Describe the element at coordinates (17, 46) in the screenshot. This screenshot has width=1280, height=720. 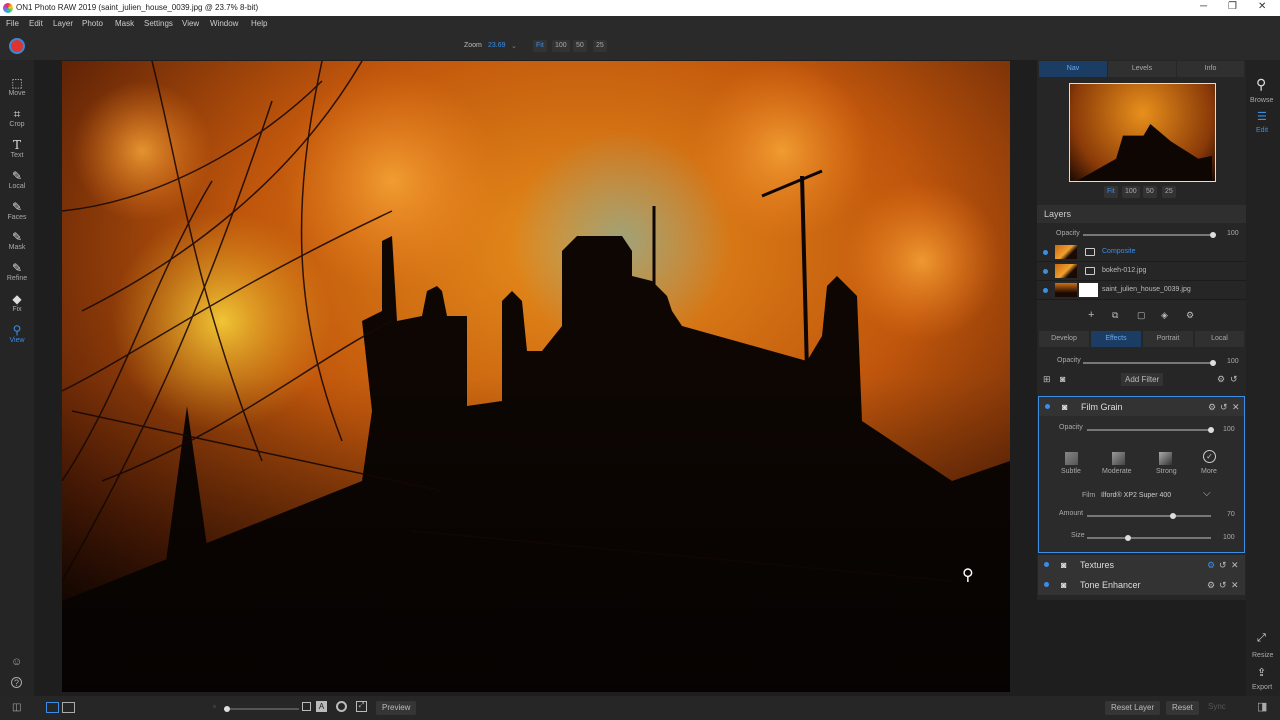
I see `on1-logo-icon` at that location.